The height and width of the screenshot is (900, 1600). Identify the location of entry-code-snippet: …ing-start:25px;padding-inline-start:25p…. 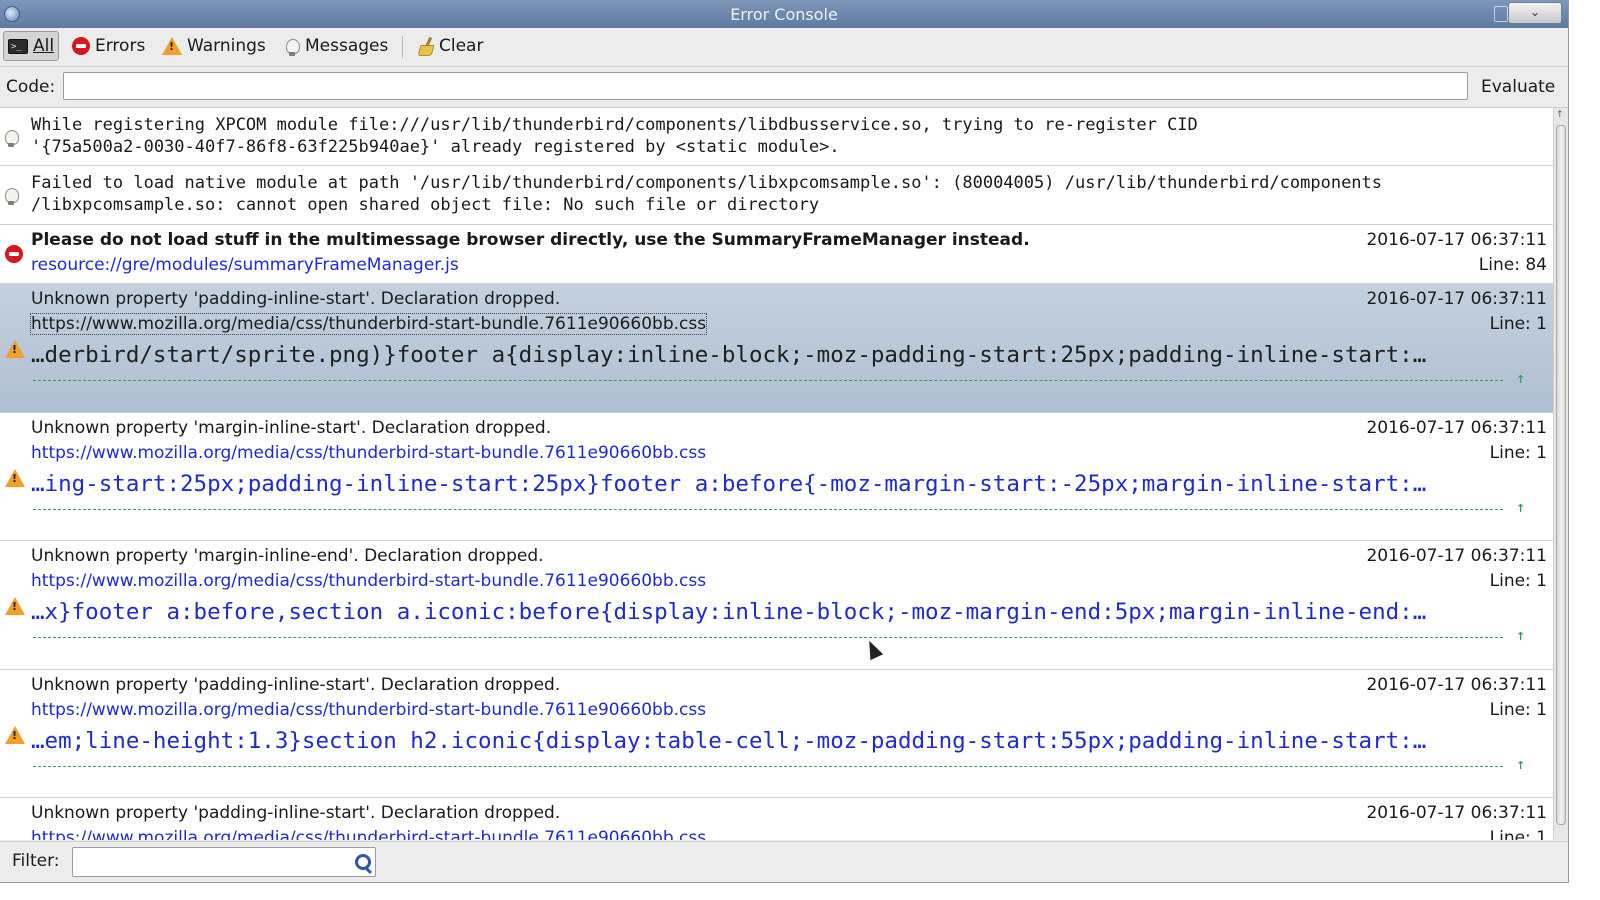
(729, 484).